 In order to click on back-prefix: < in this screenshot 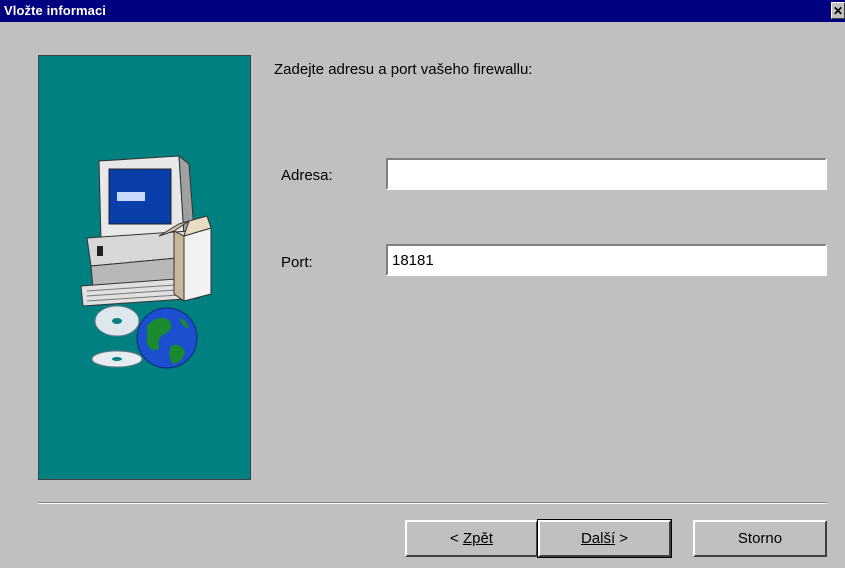, I will do `click(456, 538)`.